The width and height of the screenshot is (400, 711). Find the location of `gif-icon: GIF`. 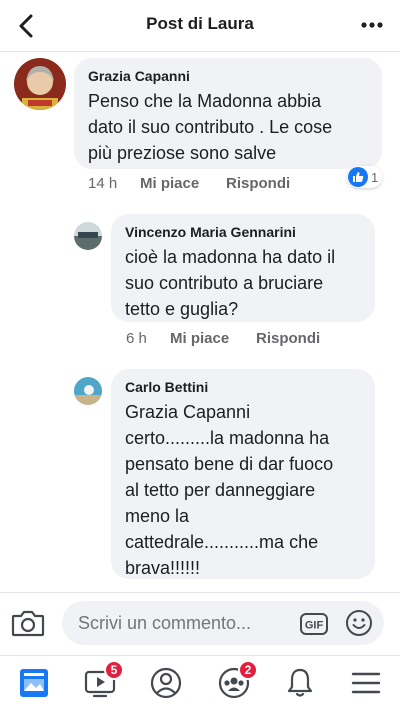

gif-icon: GIF is located at coordinates (314, 624).